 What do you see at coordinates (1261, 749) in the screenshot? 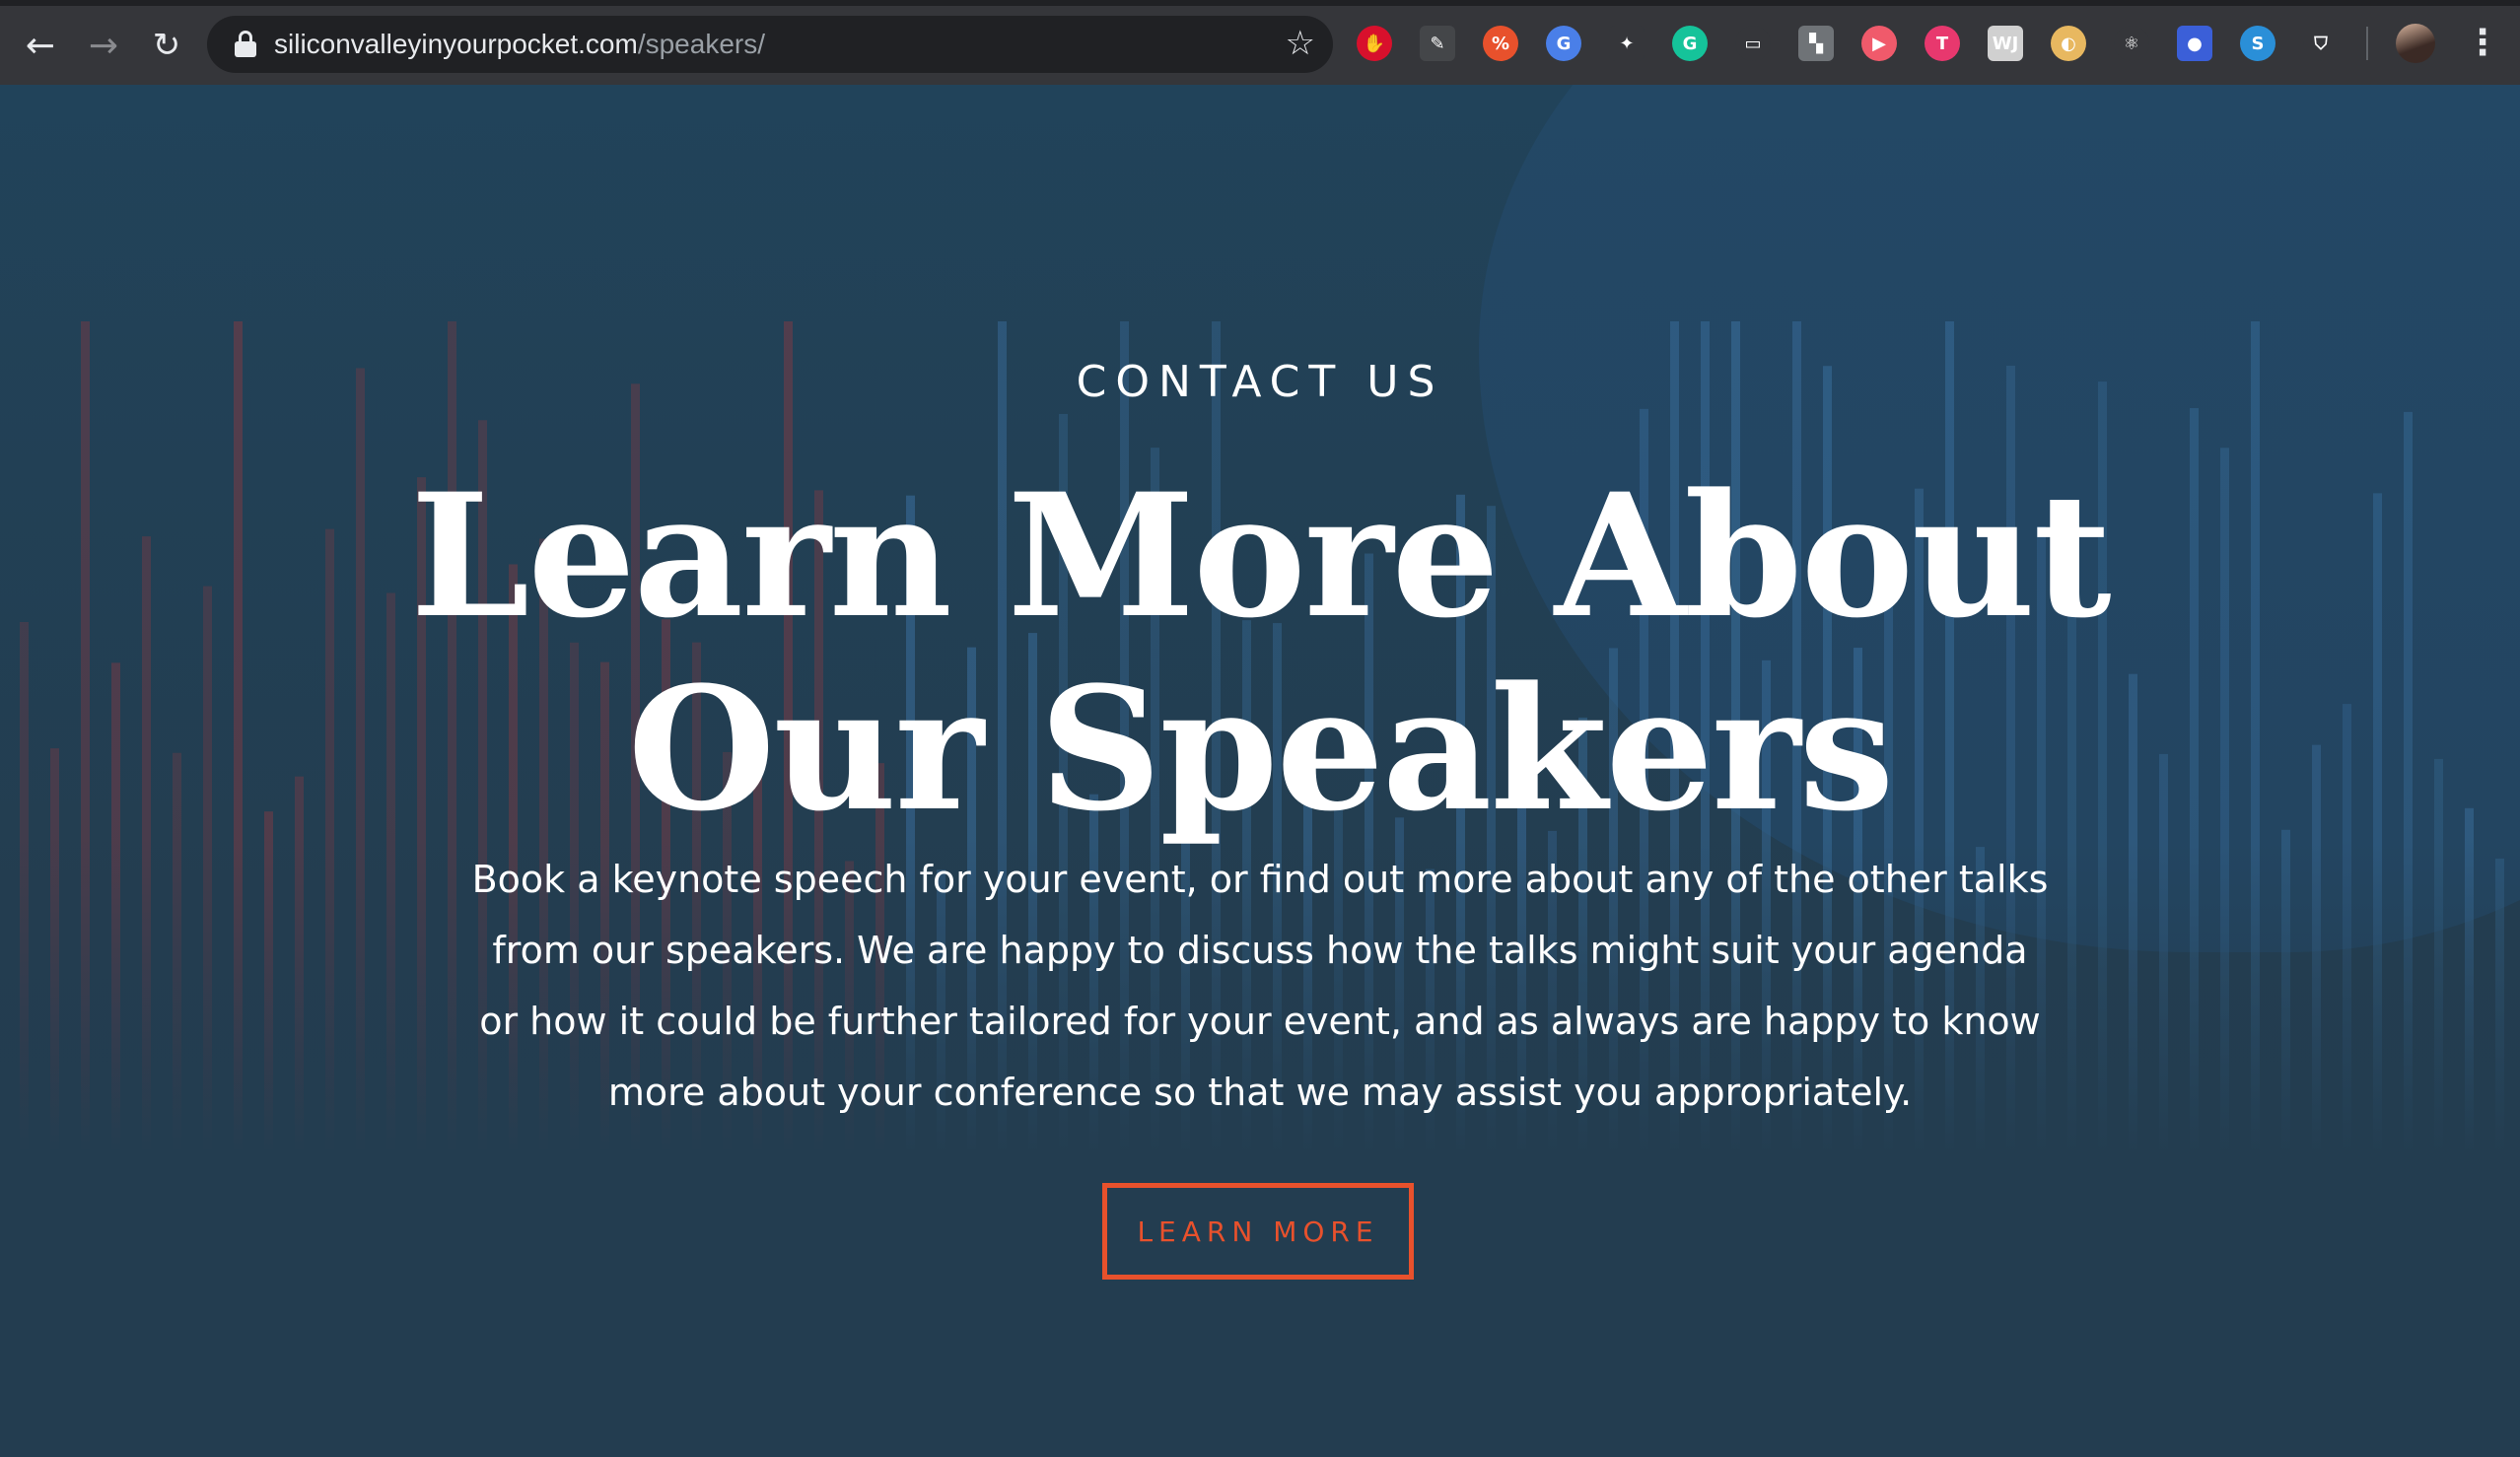
I see `title-line-2: Our Speakers` at bounding box center [1261, 749].